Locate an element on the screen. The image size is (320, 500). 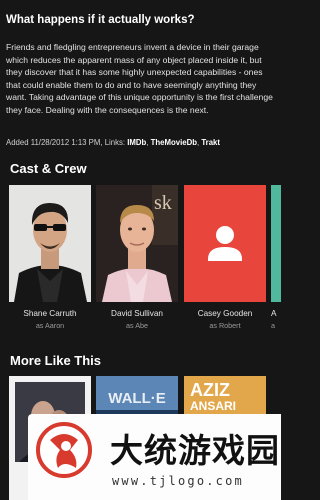
person-portrait: sk is located at coordinates (137, 243).